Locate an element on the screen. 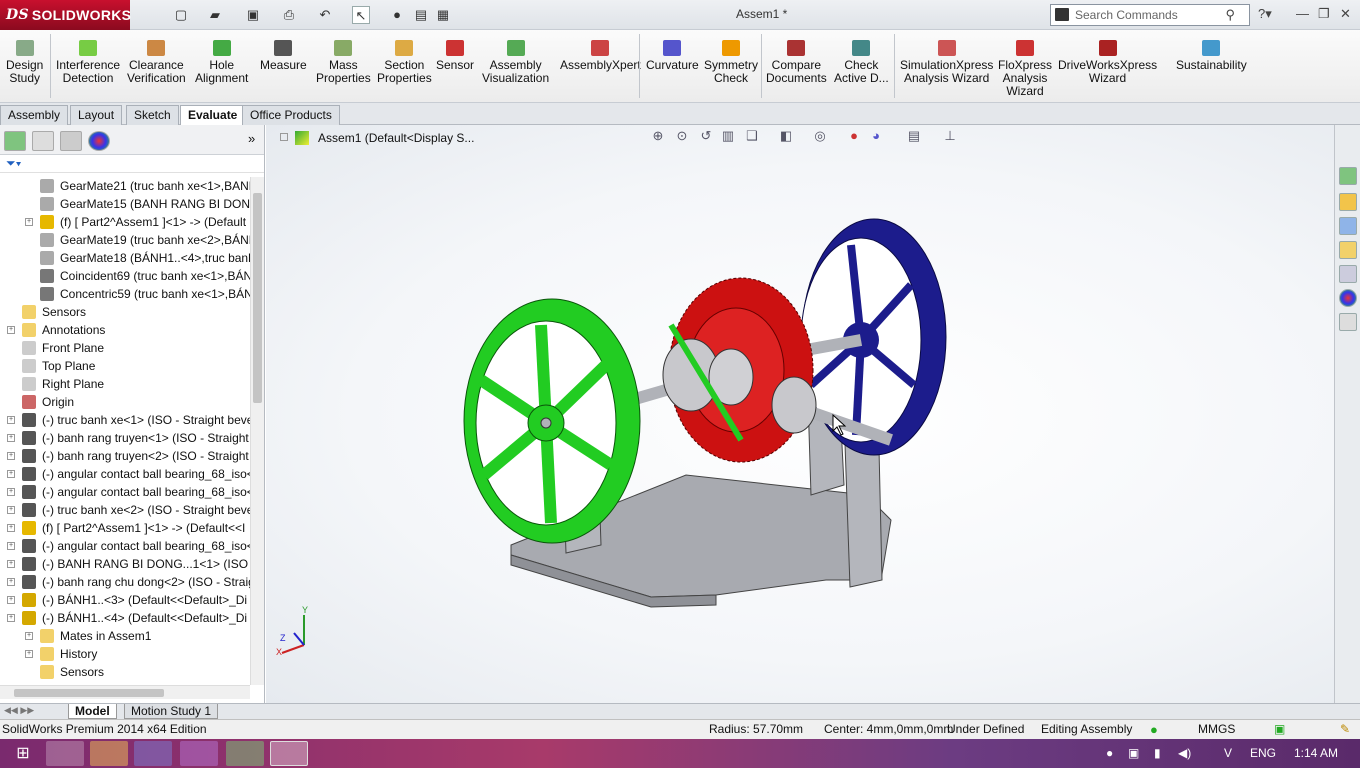 Image resolution: width=1360 pixels, height=768 pixels. filter-icon: ⏷▾ is located at coordinates (13, 163).